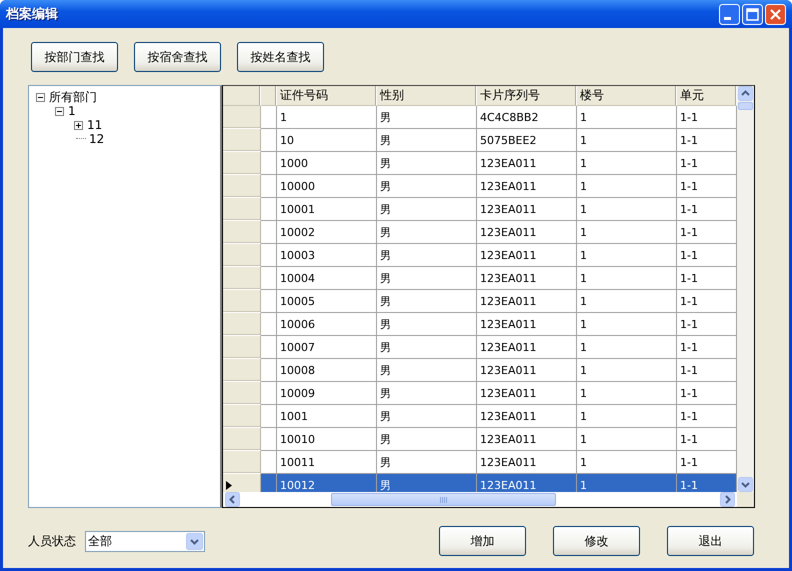 The height and width of the screenshot is (571, 792). Describe the element at coordinates (327, 370) in the screenshot. I see `table-cell: 10008` at that location.